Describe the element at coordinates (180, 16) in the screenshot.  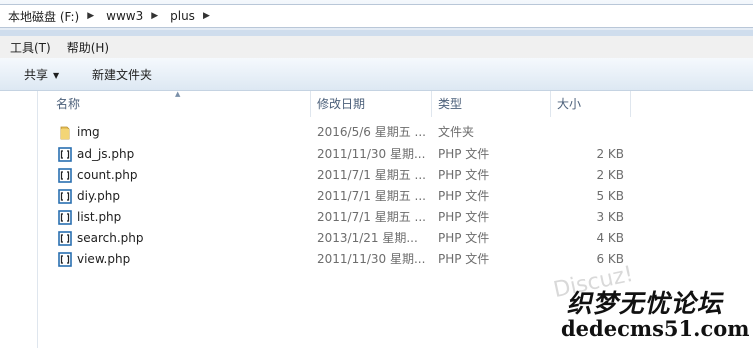
I see `breadcrumb-plus: plus` at that location.